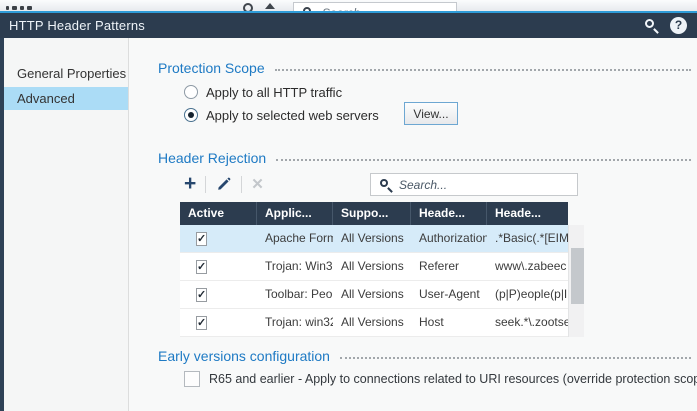 Image resolution: width=697 pixels, height=411 pixels. What do you see at coordinates (211, 68) in the screenshot?
I see `section-title: Protection Scope` at bounding box center [211, 68].